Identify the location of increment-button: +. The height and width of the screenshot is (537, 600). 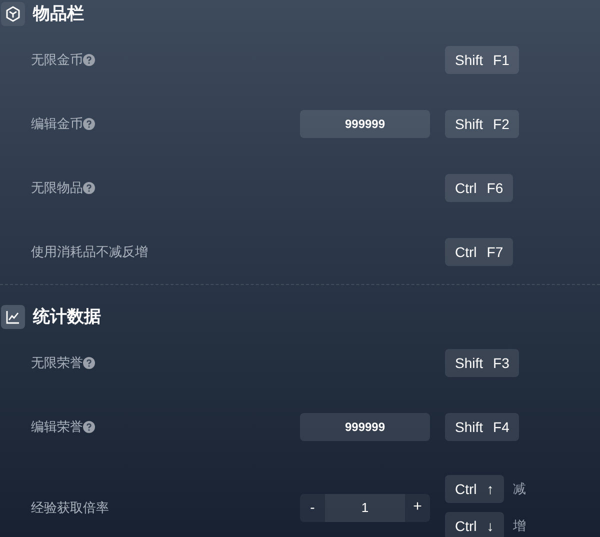
(417, 508).